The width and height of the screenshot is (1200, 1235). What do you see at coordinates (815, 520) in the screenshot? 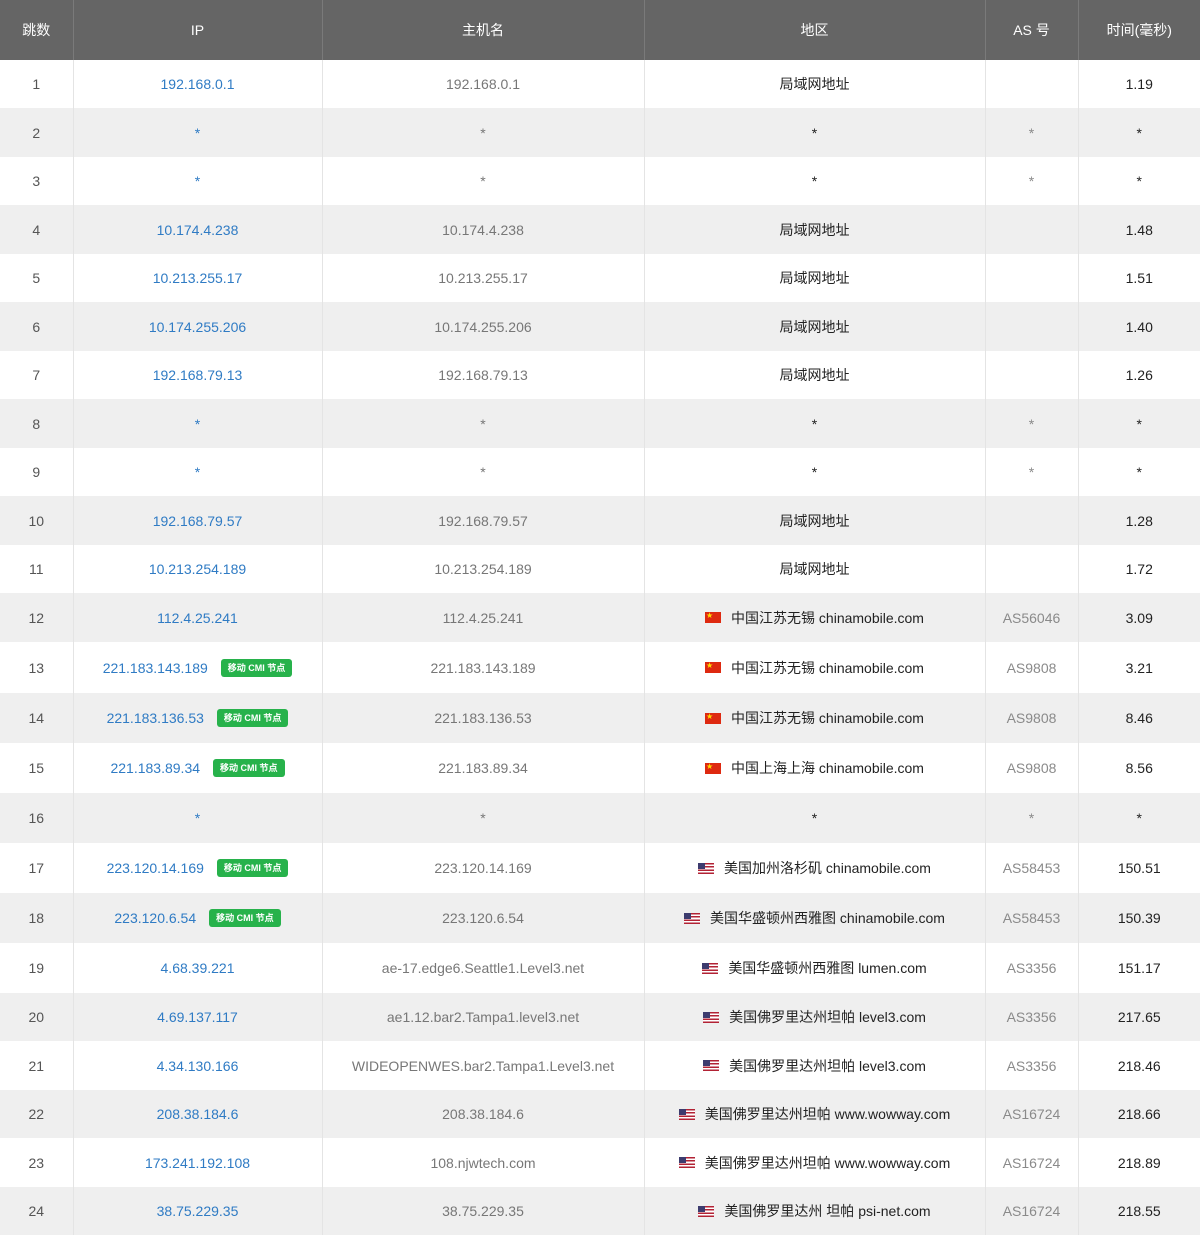
I see `region-cell: 局域网地址` at bounding box center [815, 520].